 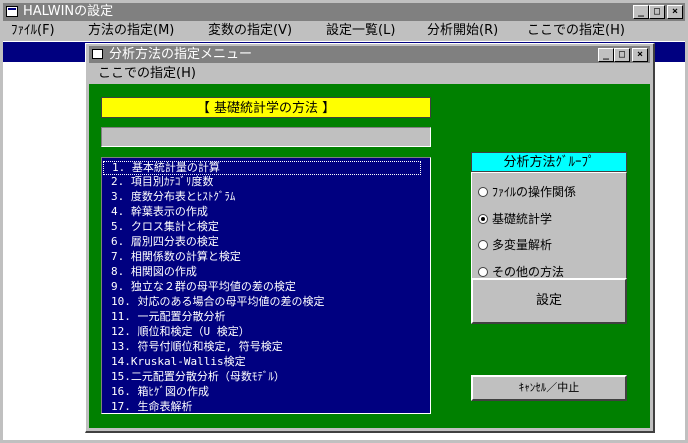 What do you see at coordinates (197, 347) in the screenshot?
I see `list-item: 13. 符号付順位和検定, 符号検定` at bounding box center [197, 347].